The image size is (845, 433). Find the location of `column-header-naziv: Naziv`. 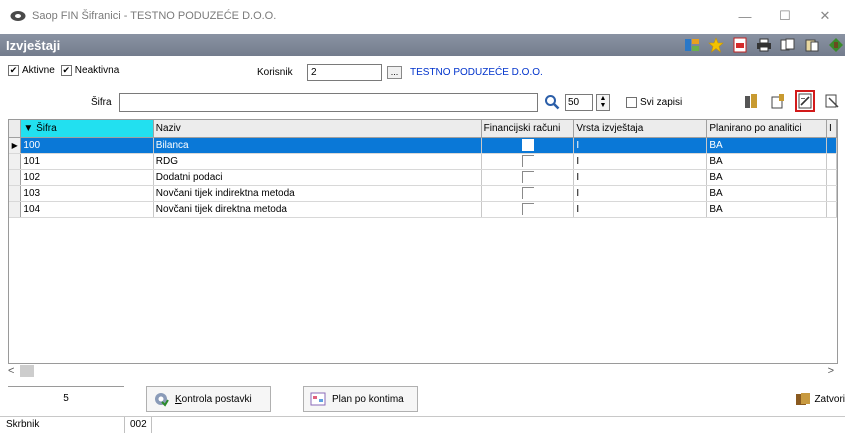

column-header-naziv: Naziv is located at coordinates (317, 129).